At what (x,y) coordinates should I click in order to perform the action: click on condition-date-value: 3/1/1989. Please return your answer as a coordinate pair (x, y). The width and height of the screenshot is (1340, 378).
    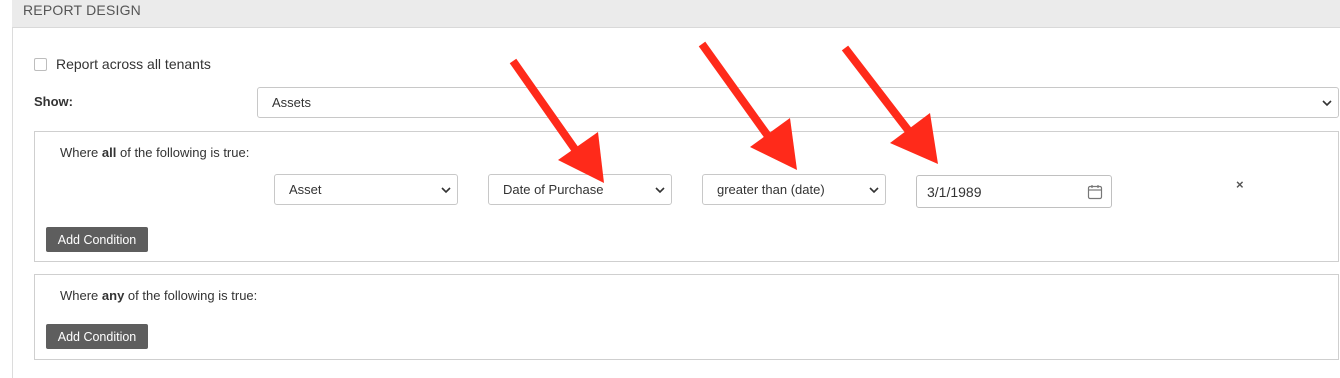
    Looking at the image, I should click on (954, 191).